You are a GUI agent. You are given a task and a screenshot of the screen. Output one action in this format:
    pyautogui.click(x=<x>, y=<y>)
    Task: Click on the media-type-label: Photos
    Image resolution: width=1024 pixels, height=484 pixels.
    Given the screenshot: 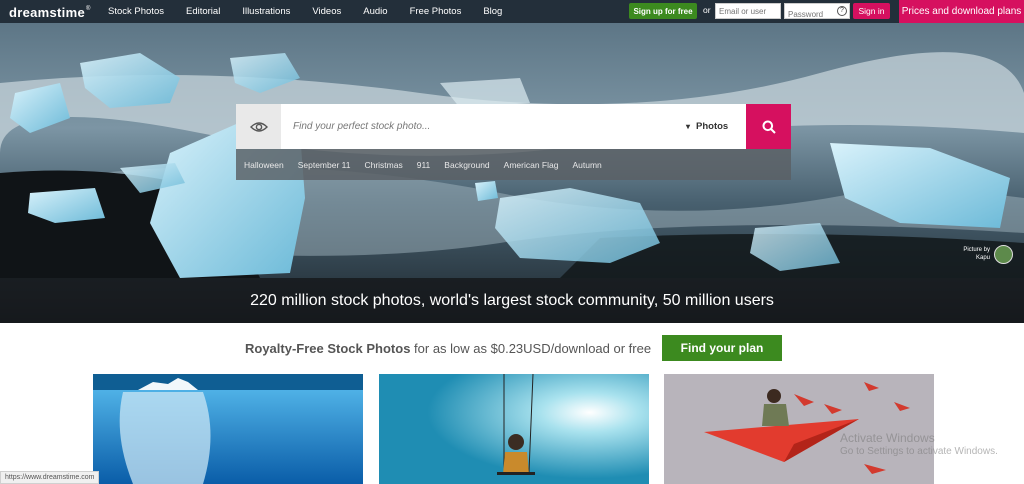 What is the action you would take?
    pyautogui.click(x=712, y=126)
    